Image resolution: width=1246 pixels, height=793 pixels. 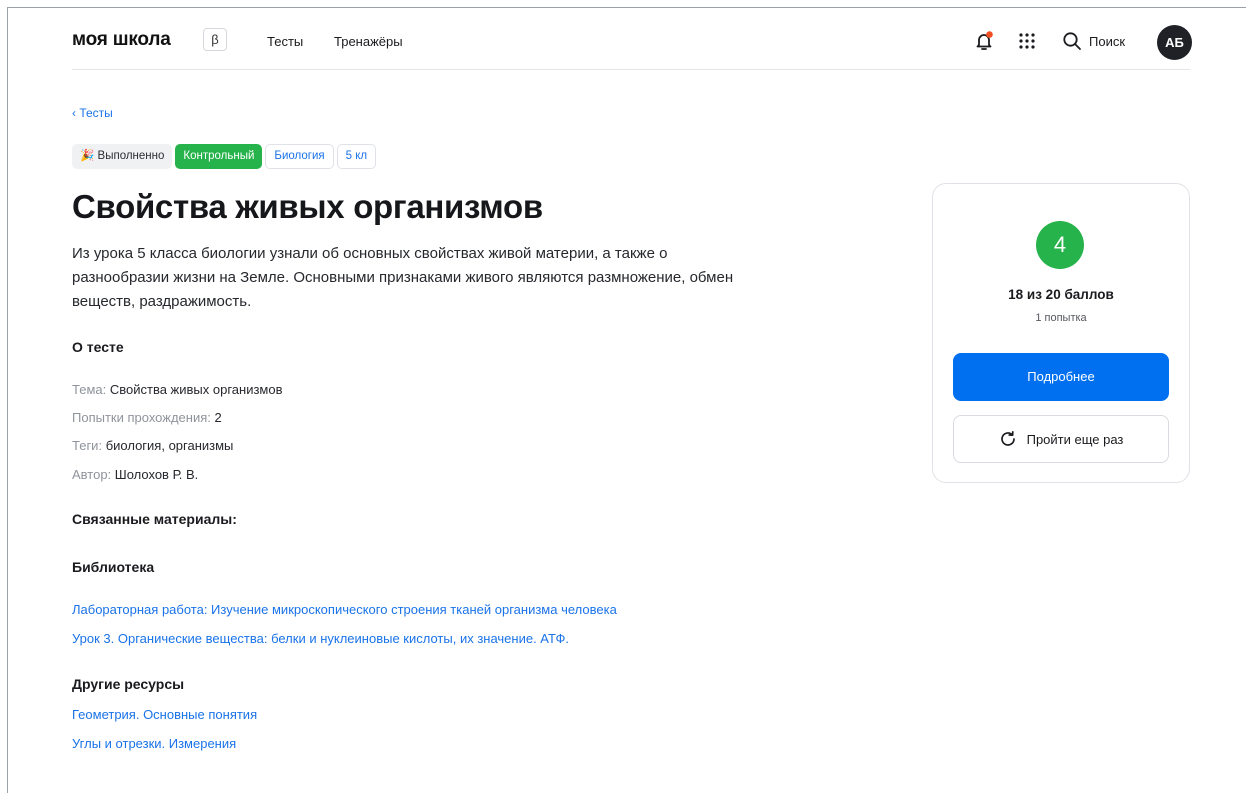 I want to click on info-row-topic: Тема: Свойства живых организмов, so click(x=177, y=389).